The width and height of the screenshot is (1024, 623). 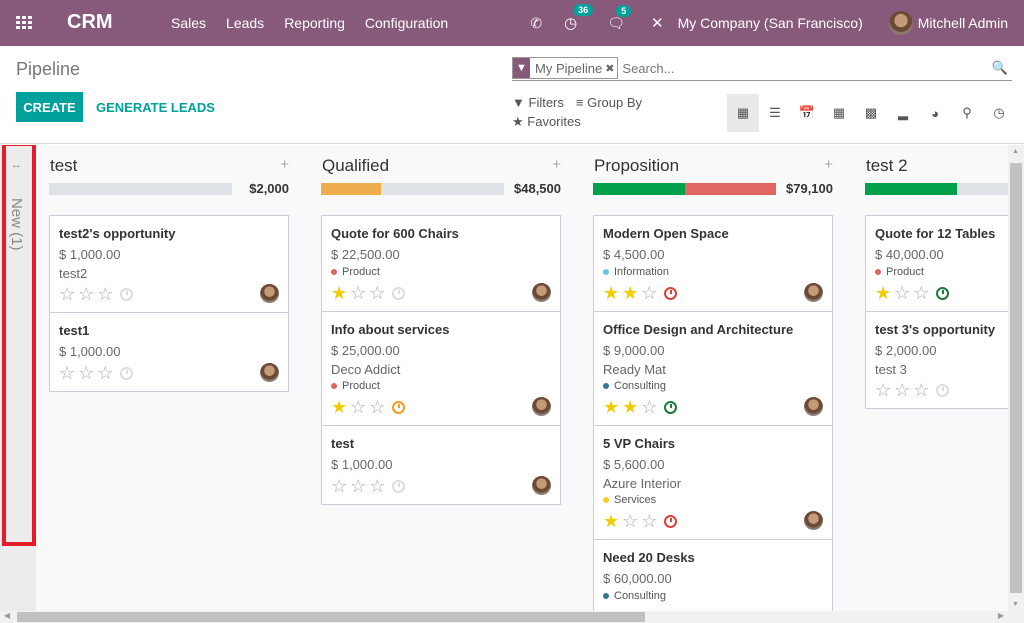 What do you see at coordinates (887, 166) in the screenshot?
I see `column-title: test 2` at bounding box center [887, 166].